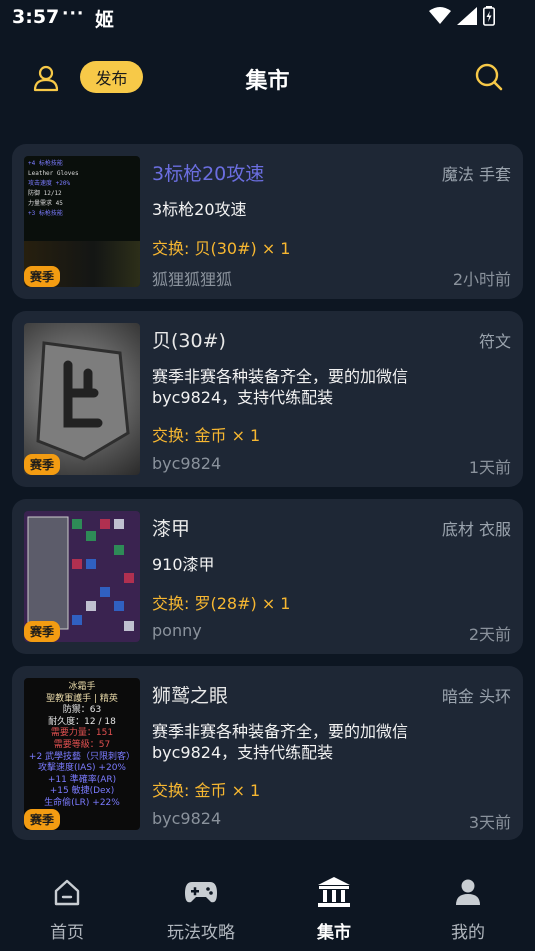  Describe the element at coordinates (481, 279) in the screenshot. I see `listing-time: 2小时前` at that location.